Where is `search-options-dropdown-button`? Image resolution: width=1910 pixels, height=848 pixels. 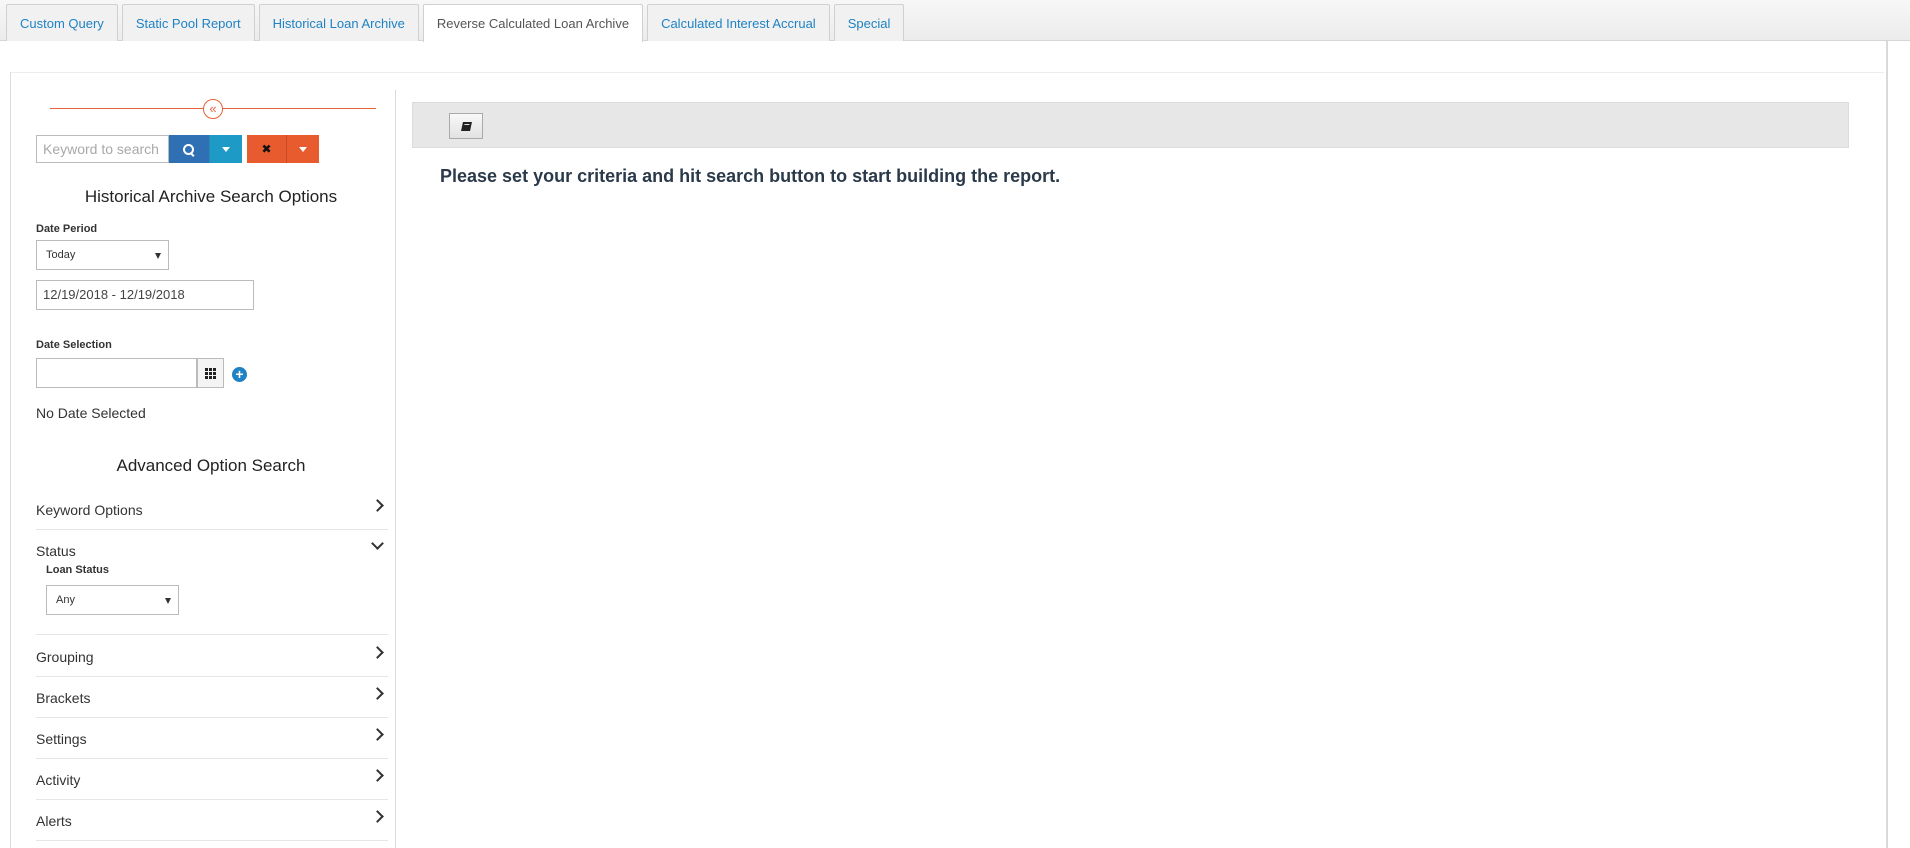
search-options-dropdown-button is located at coordinates (225, 149).